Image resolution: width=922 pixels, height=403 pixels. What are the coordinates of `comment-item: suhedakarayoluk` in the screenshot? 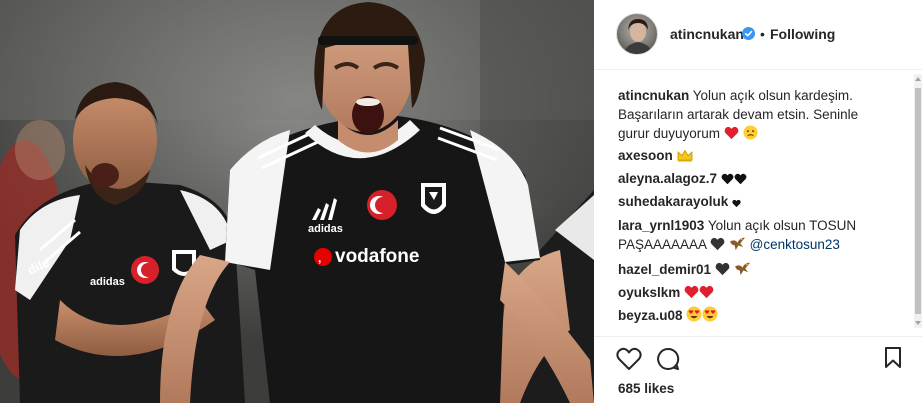 It's located at (679, 201).